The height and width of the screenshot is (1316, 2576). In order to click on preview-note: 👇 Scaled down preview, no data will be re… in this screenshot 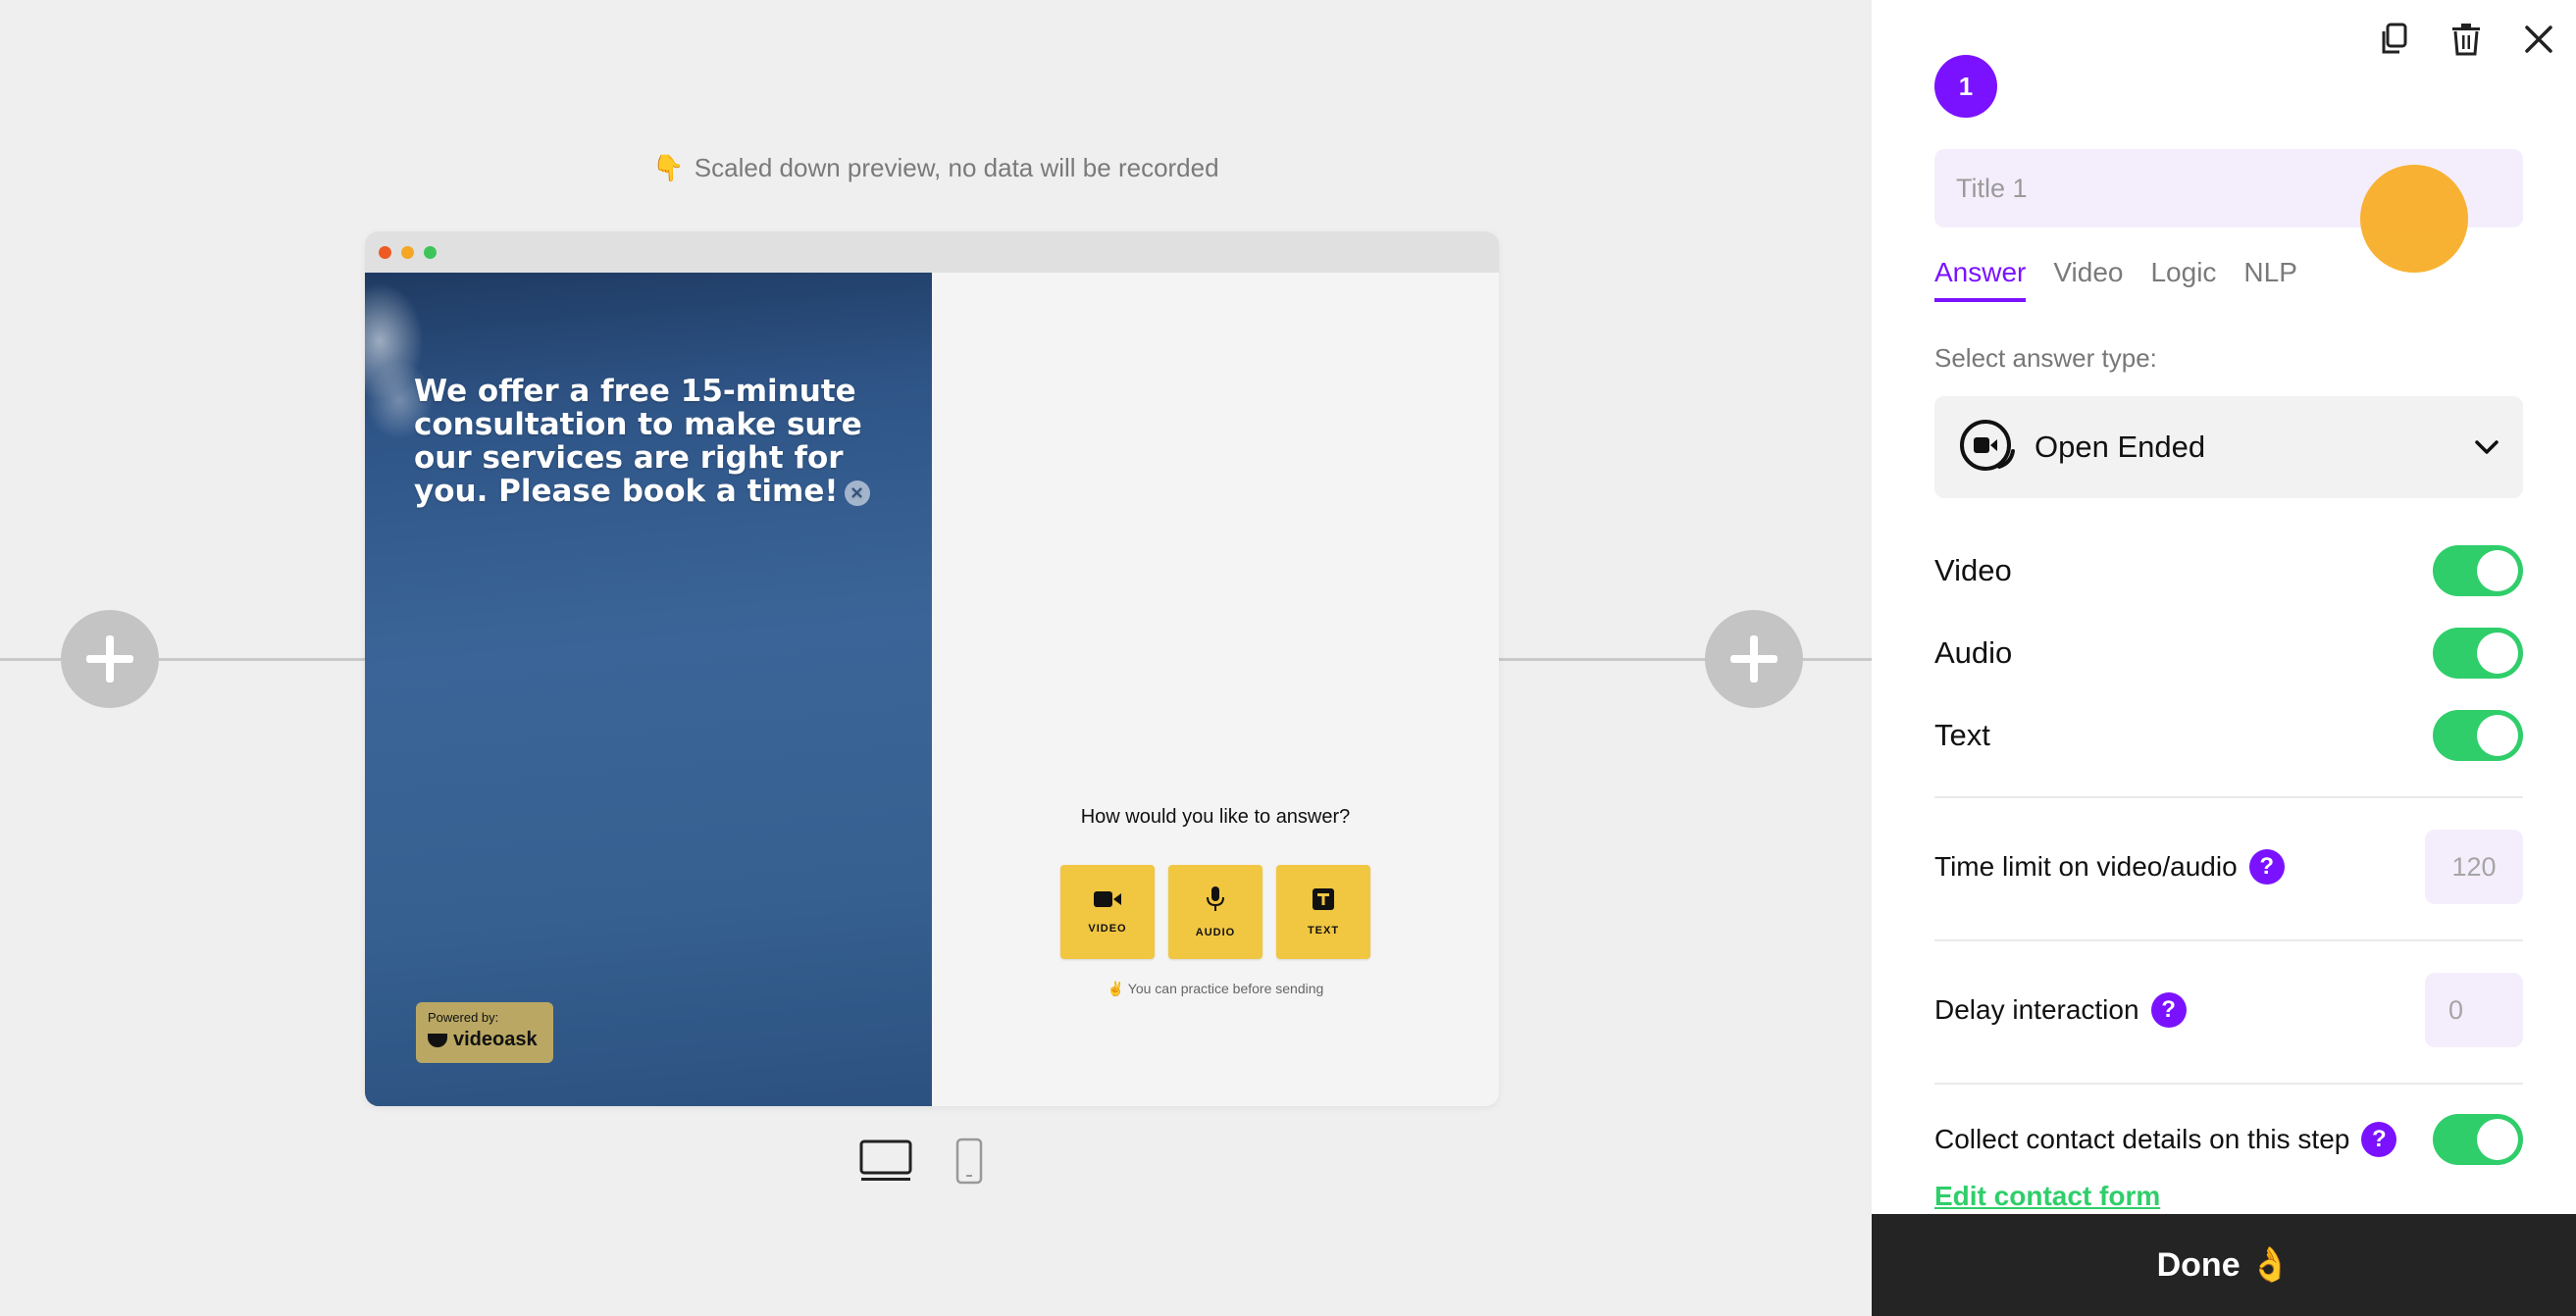, I will do `click(936, 168)`.